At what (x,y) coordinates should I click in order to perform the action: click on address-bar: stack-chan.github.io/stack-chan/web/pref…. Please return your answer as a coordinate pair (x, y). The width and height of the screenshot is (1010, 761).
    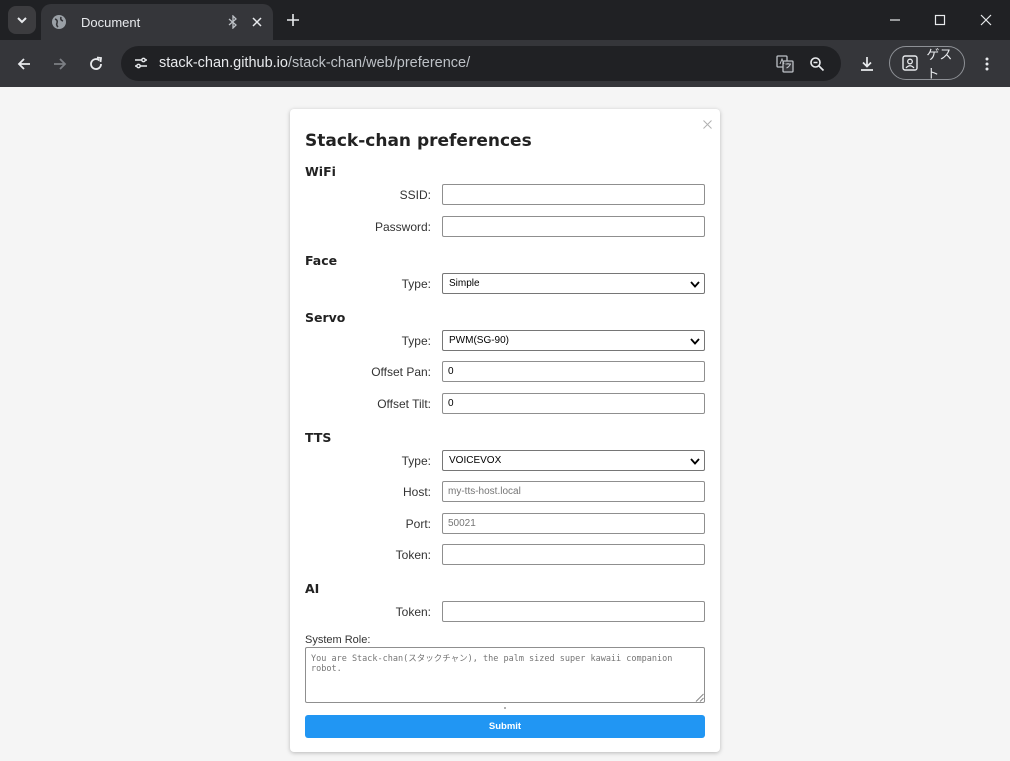
    Looking at the image, I should click on (481, 63).